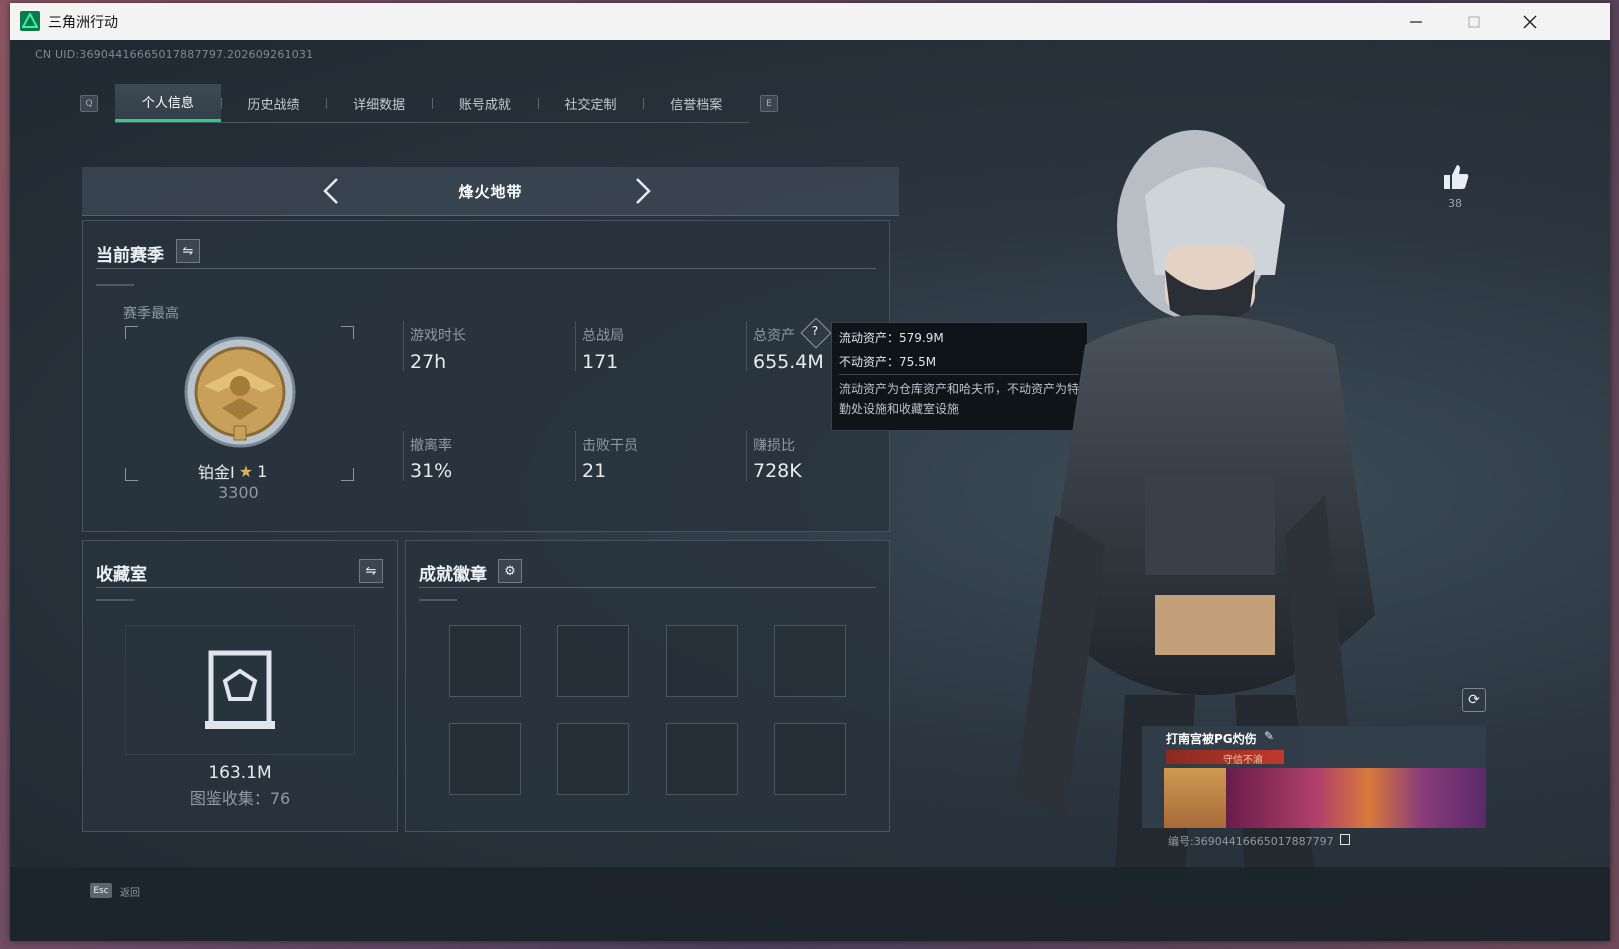 This screenshot has width=1619, height=949. I want to click on tab-personal-info: 个人信息, so click(168, 103).